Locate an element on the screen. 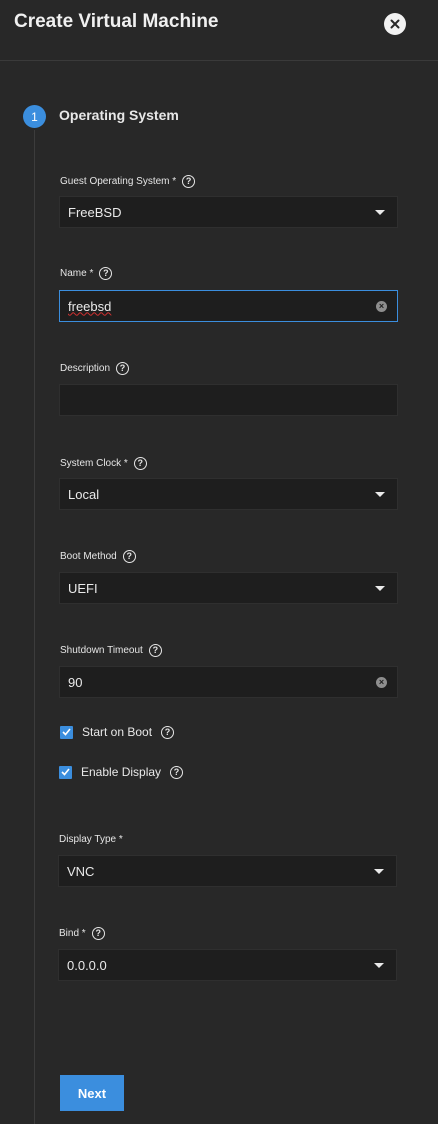 The height and width of the screenshot is (1124, 438). boot-method-value: UEFI is located at coordinates (83, 588).